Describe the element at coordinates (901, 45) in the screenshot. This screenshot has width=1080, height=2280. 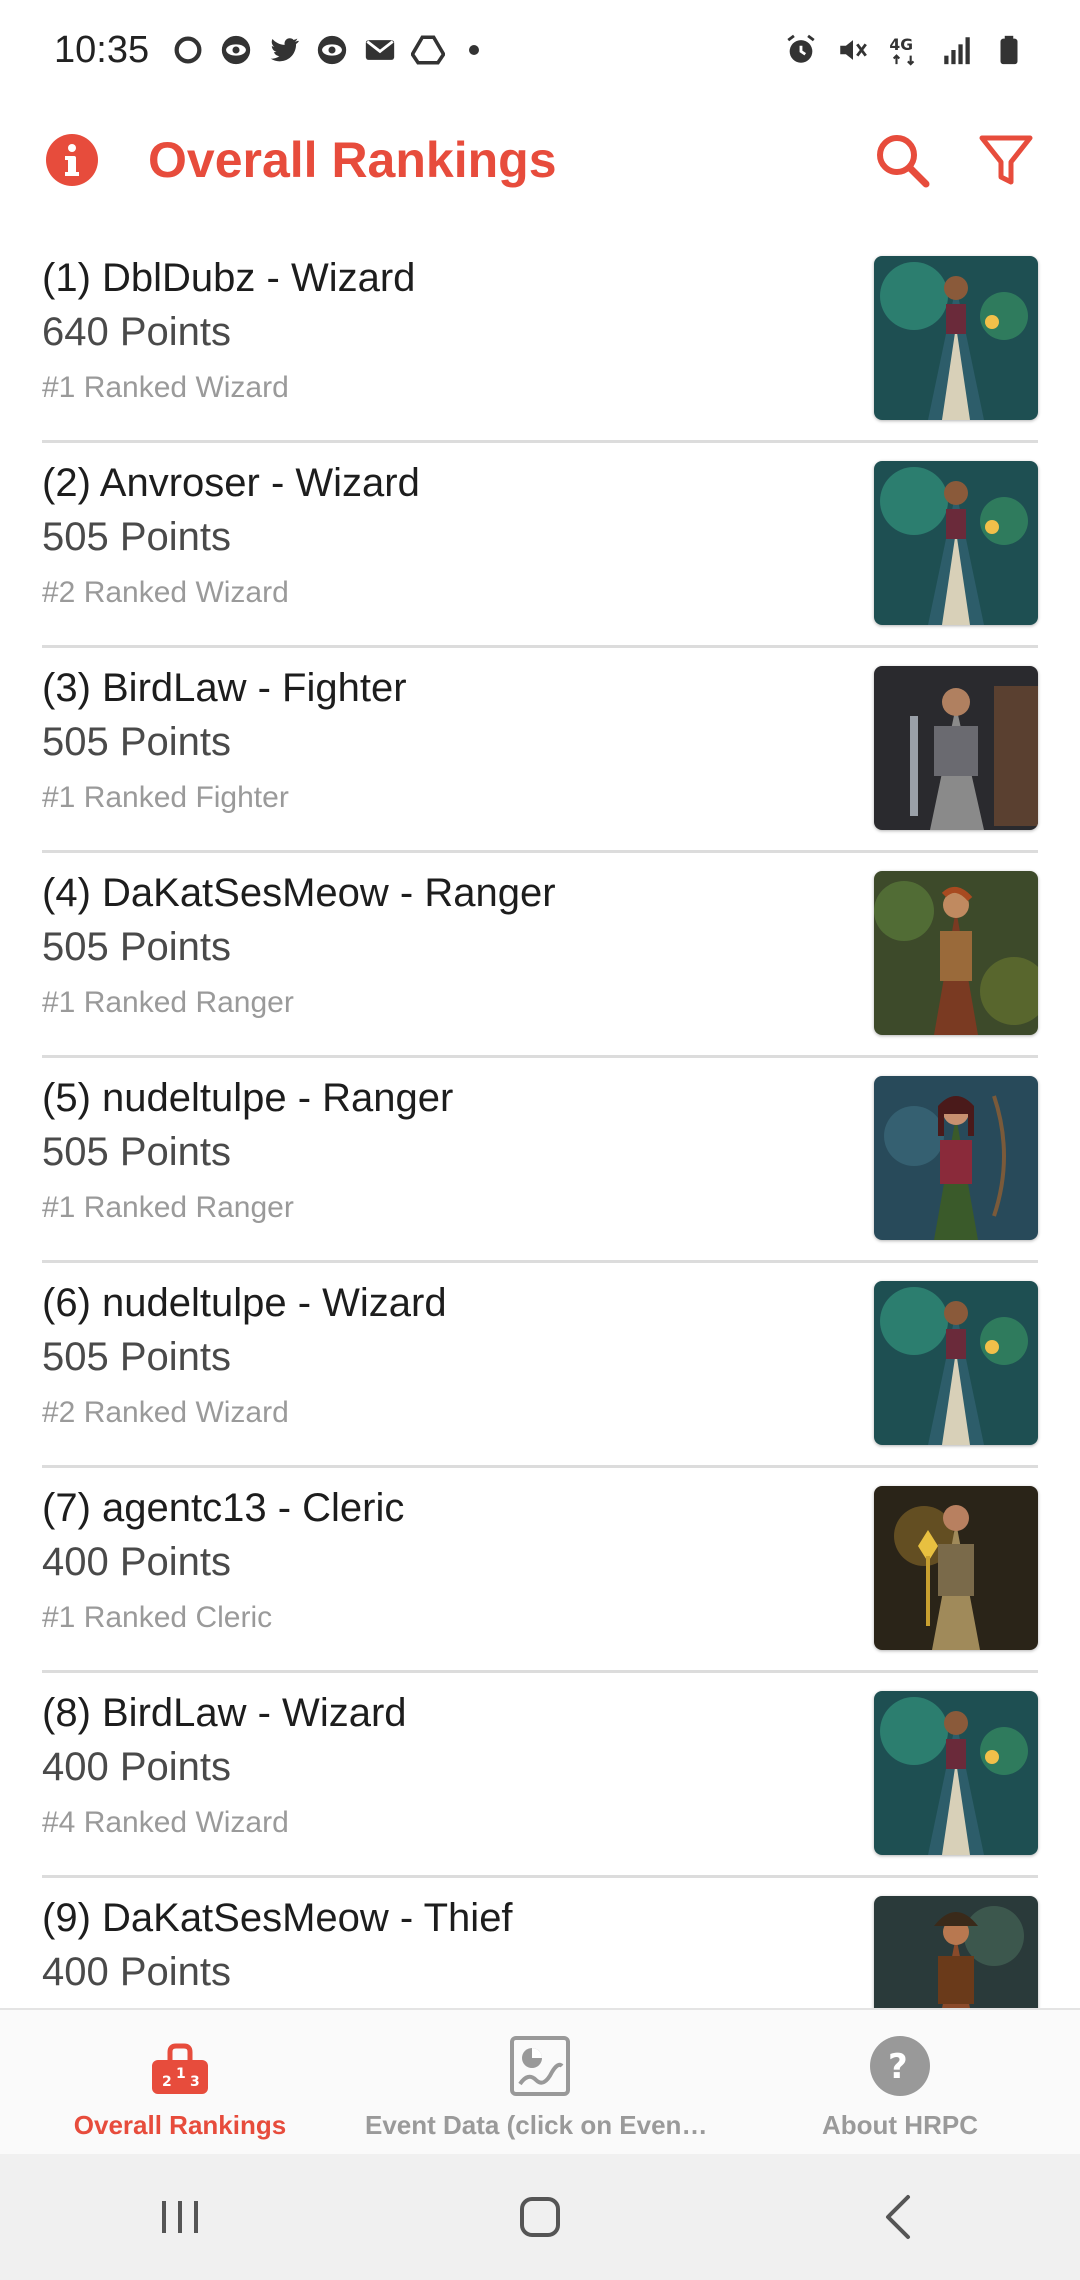
I see `svg-text: 4G` at that location.